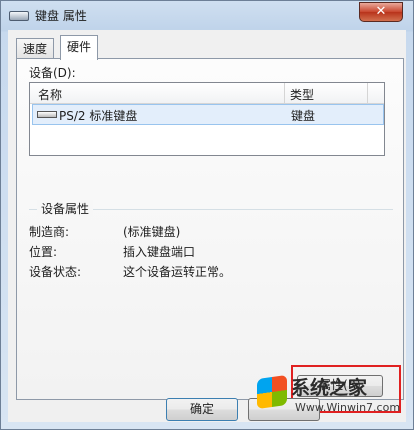 The height and width of the screenshot is (430, 414). What do you see at coordinates (177, 272) in the screenshot?
I see `status-value: 这个设备运转正常。` at bounding box center [177, 272].